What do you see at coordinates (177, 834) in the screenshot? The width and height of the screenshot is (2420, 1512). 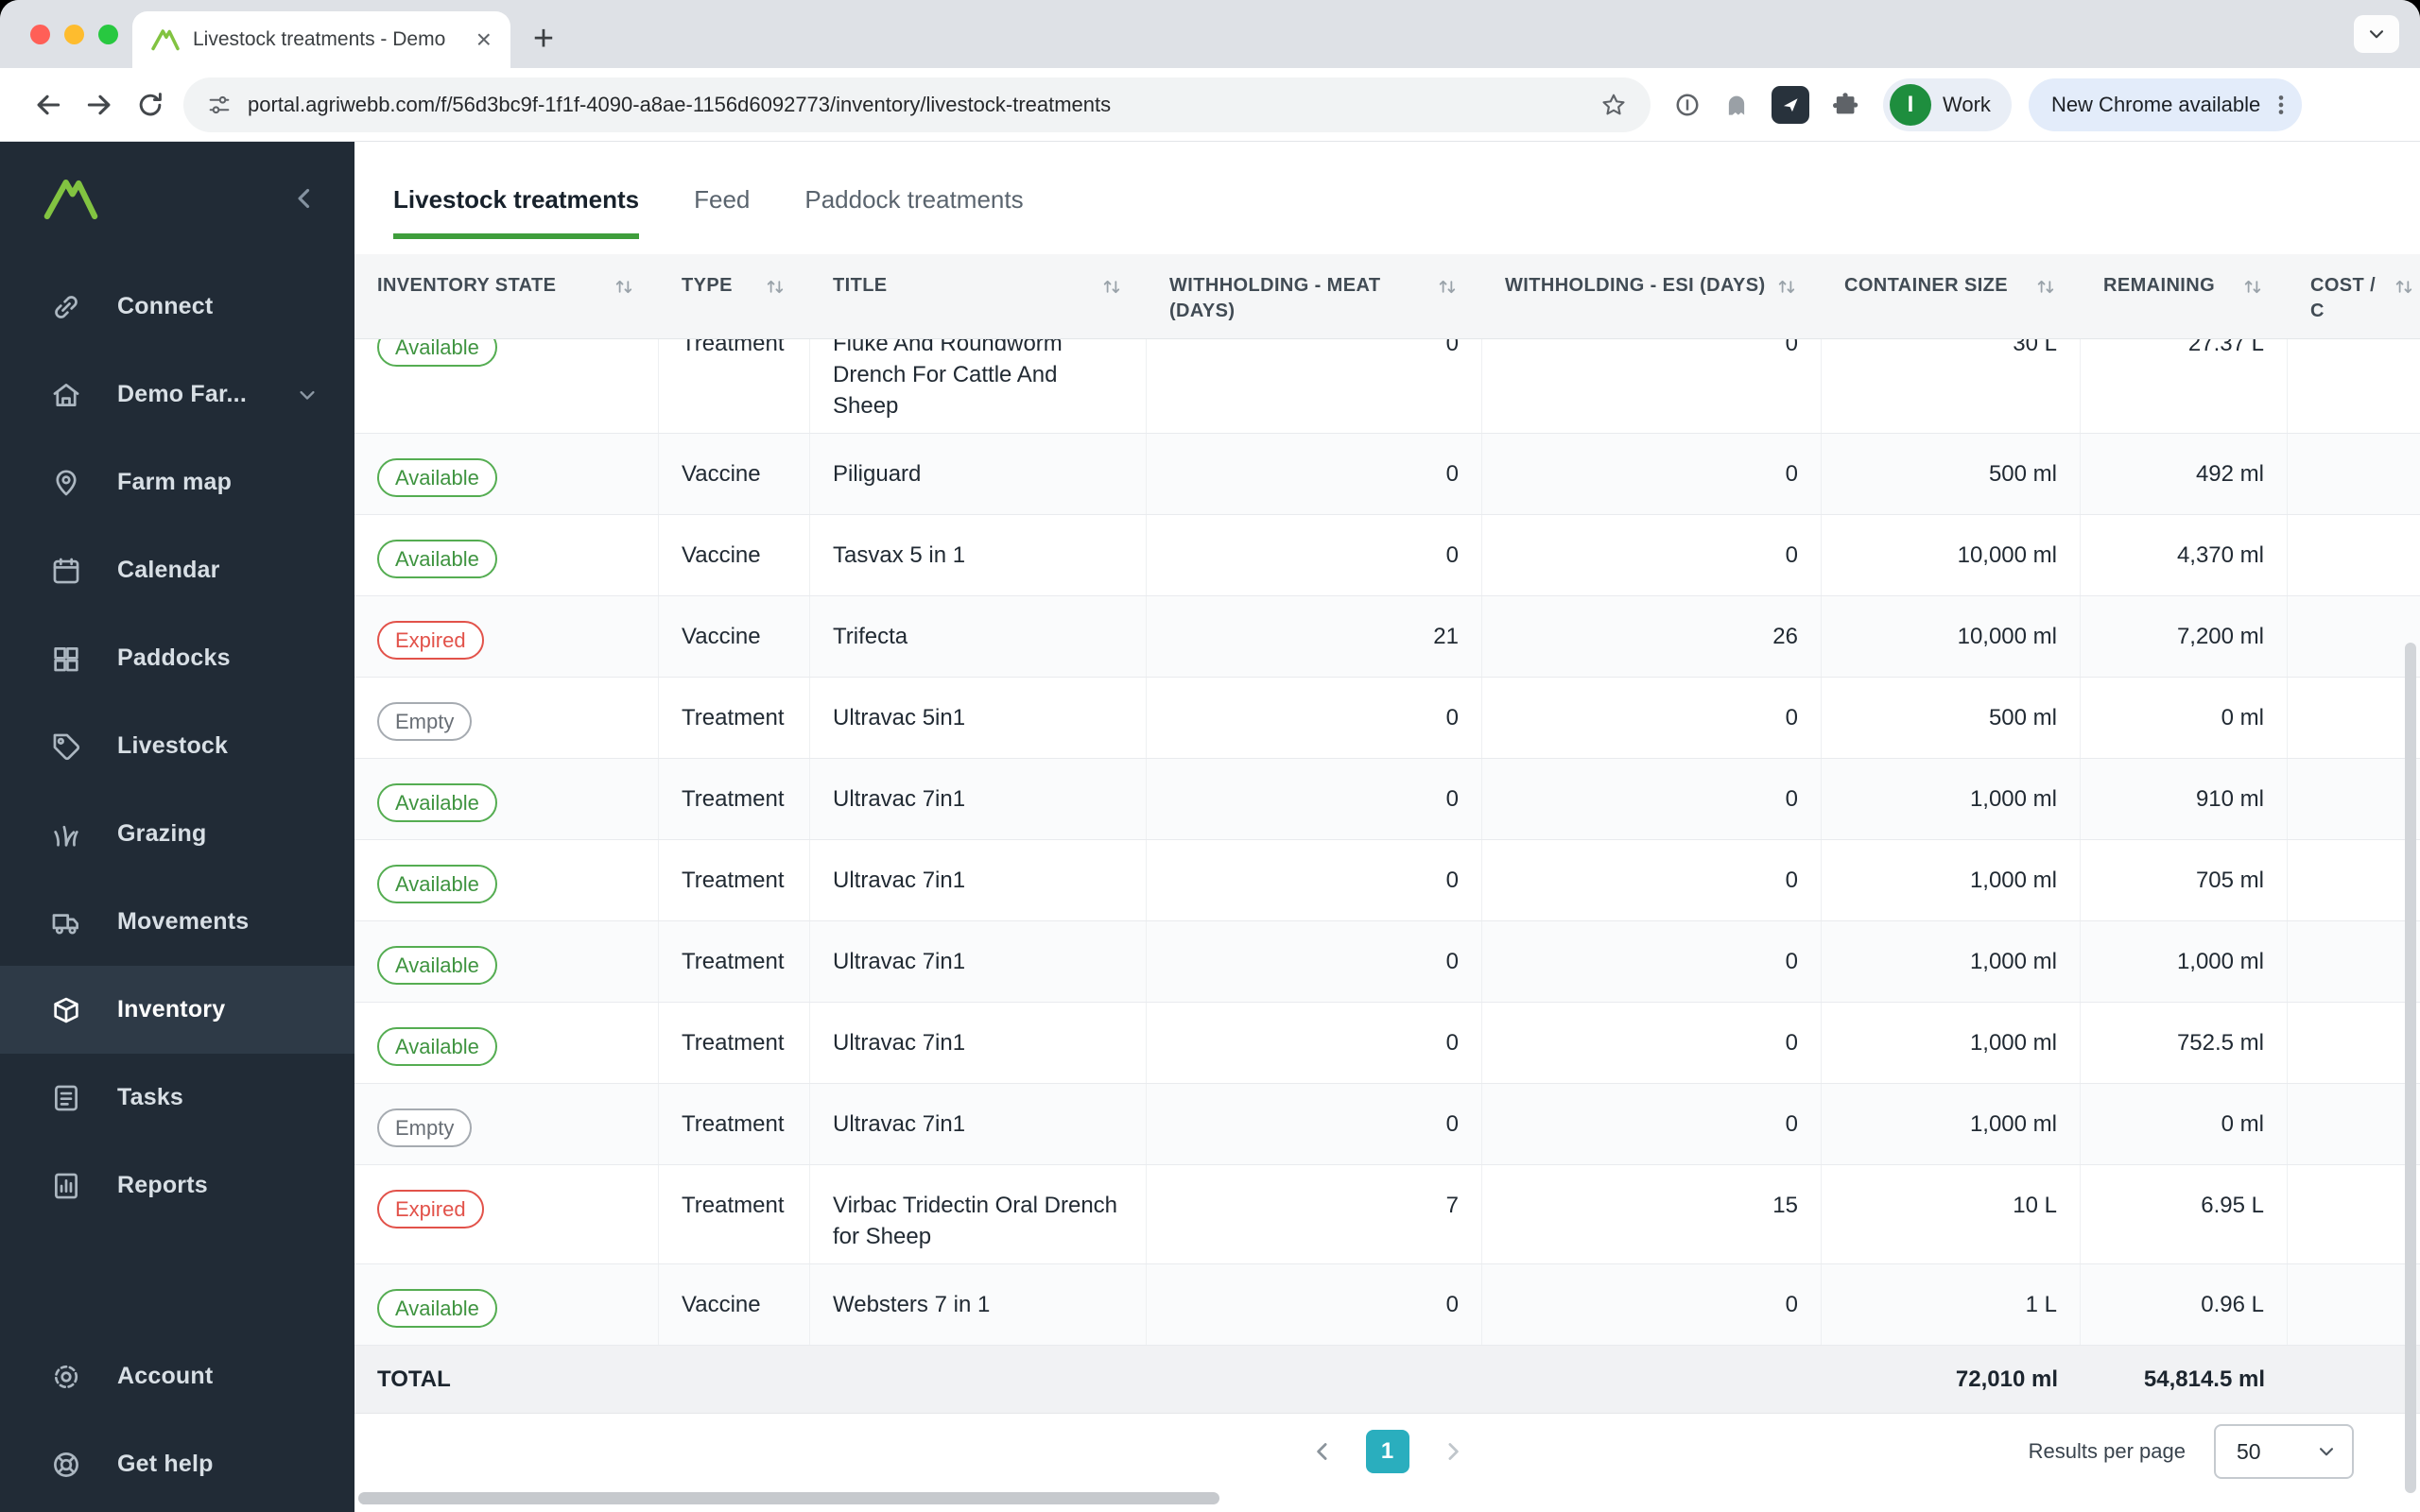 I see `sidebar-item-grazing: Grazing` at bounding box center [177, 834].